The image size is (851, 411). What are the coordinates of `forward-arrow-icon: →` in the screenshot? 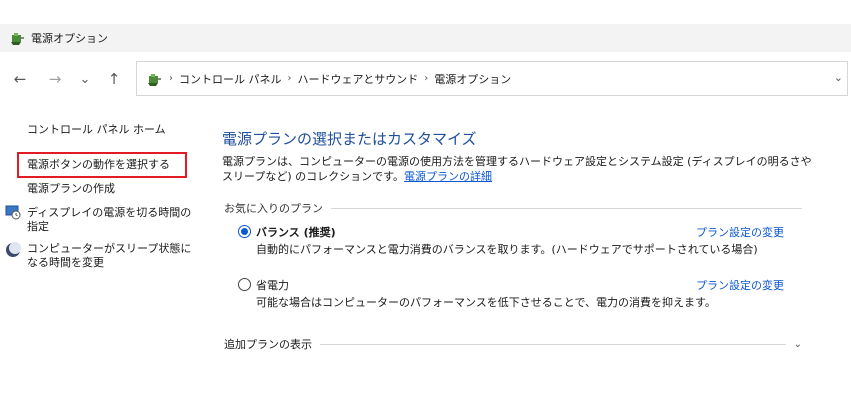 It's located at (55, 79).